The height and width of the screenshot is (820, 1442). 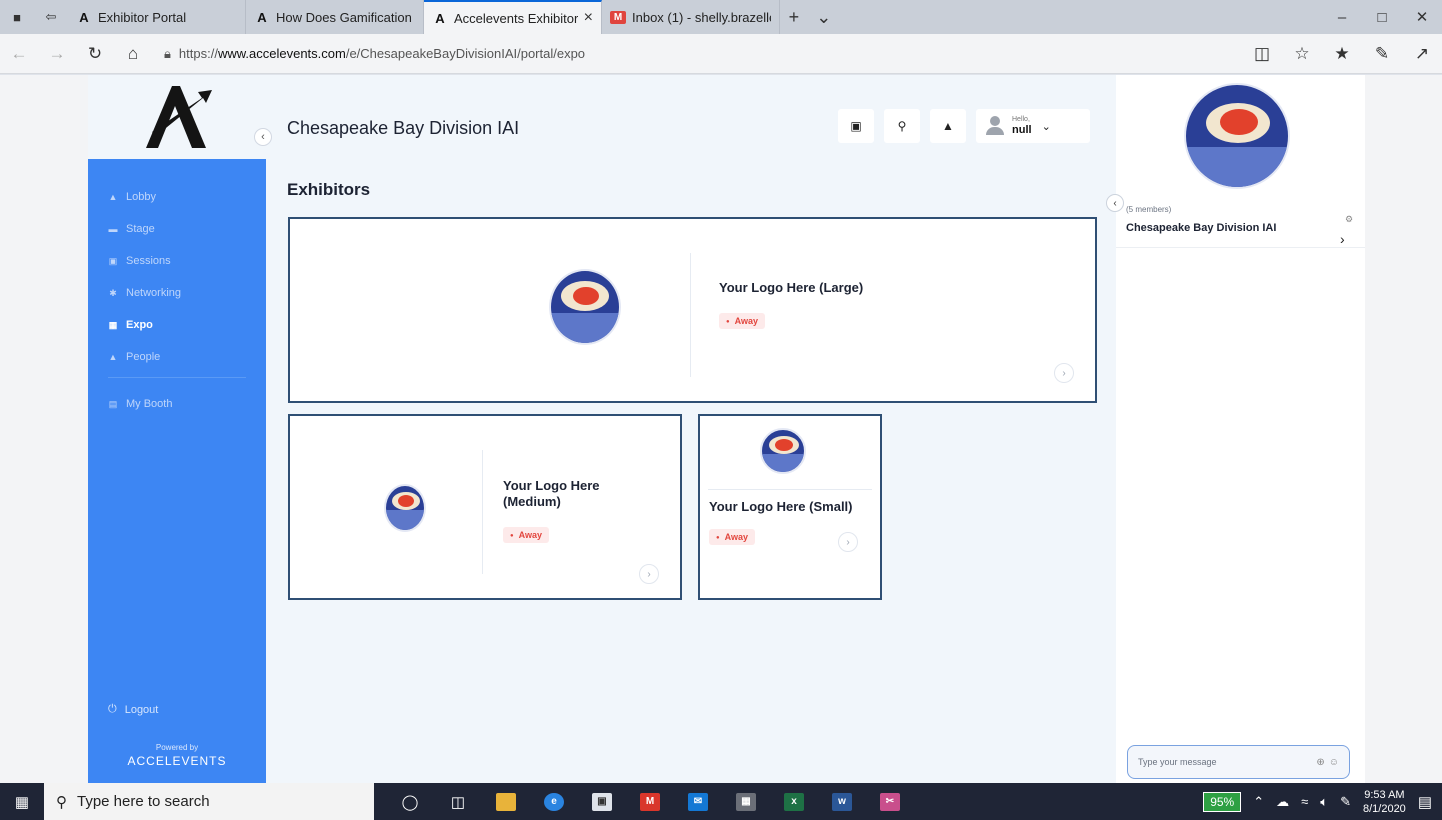 What do you see at coordinates (790, 507) in the screenshot?
I see `exhibitor-card-small: Your Logo Here (Small) Away ›` at bounding box center [790, 507].